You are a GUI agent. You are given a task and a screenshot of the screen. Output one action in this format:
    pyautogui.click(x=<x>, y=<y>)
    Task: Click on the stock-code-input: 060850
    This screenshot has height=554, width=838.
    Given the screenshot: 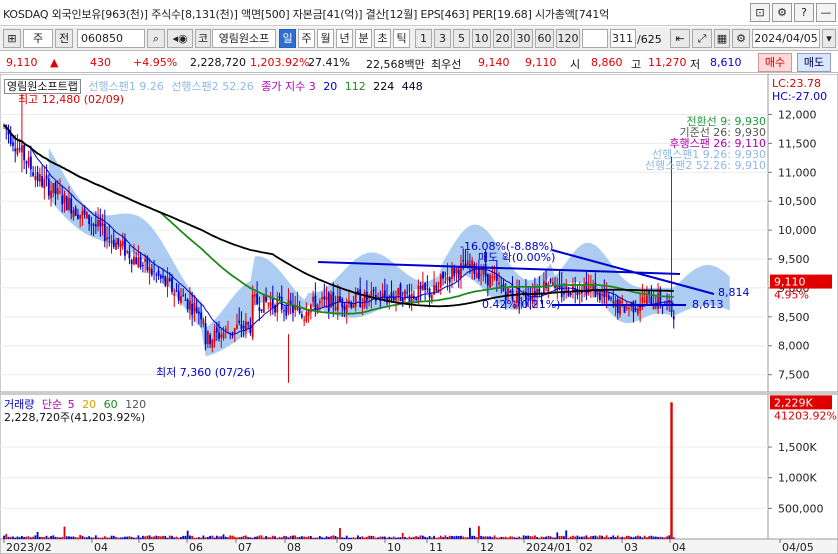 What is the action you would take?
    pyautogui.click(x=111, y=38)
    